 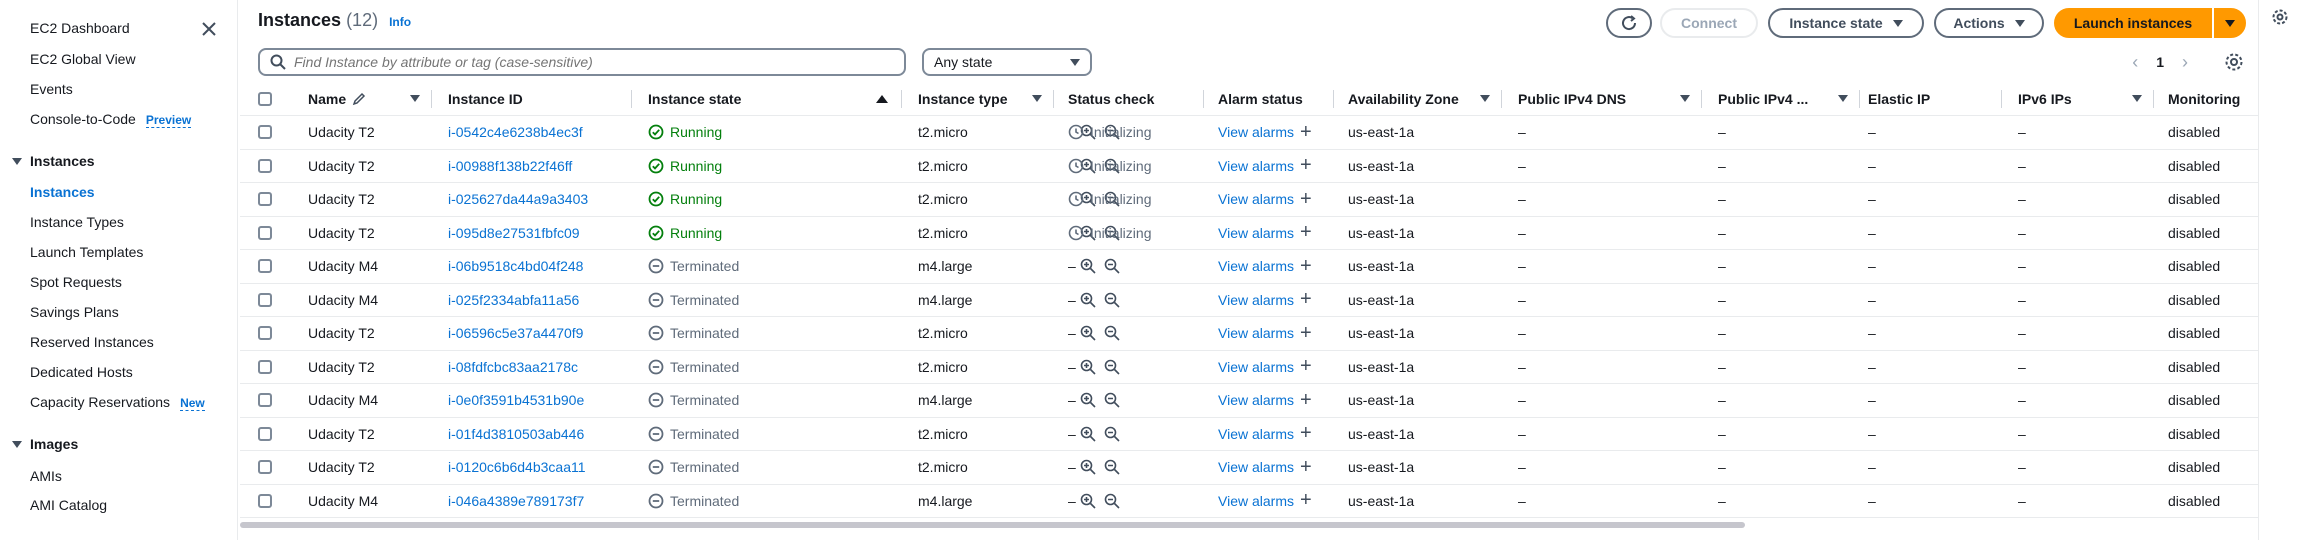 What do you see at coordinates (2213, 98) in the screenshot?
I see `col-monitoring: Monitoring` at bounding box center [2213, 98].